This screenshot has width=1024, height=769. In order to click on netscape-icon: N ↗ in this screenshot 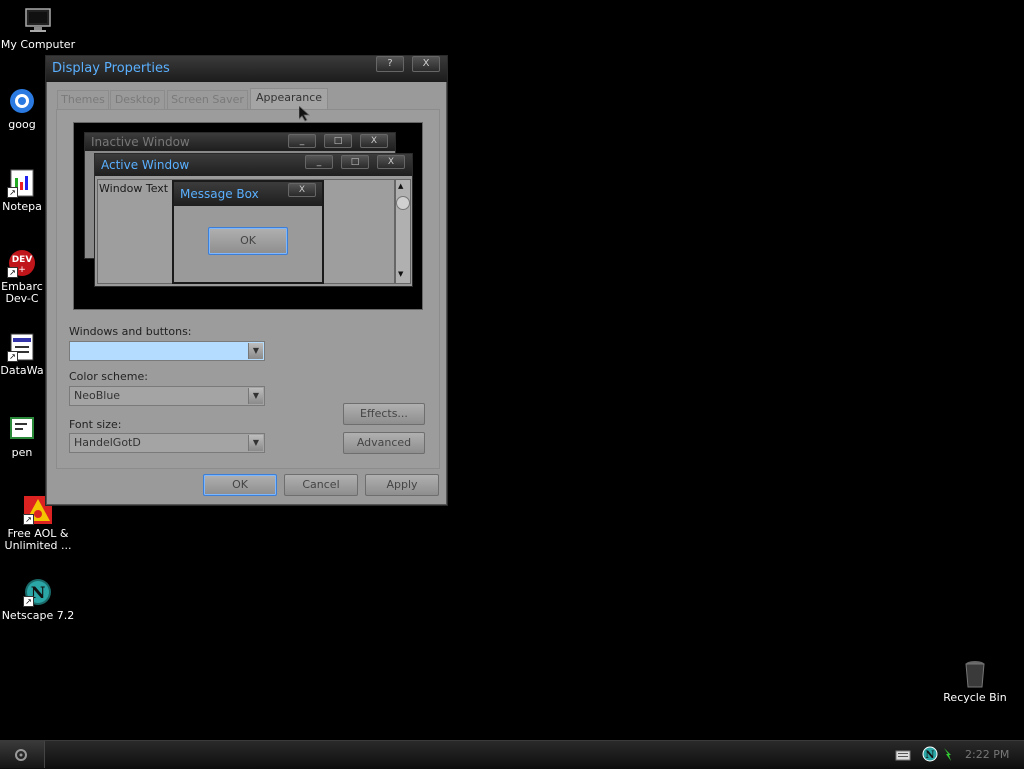, I will do `click(38, 592)`.